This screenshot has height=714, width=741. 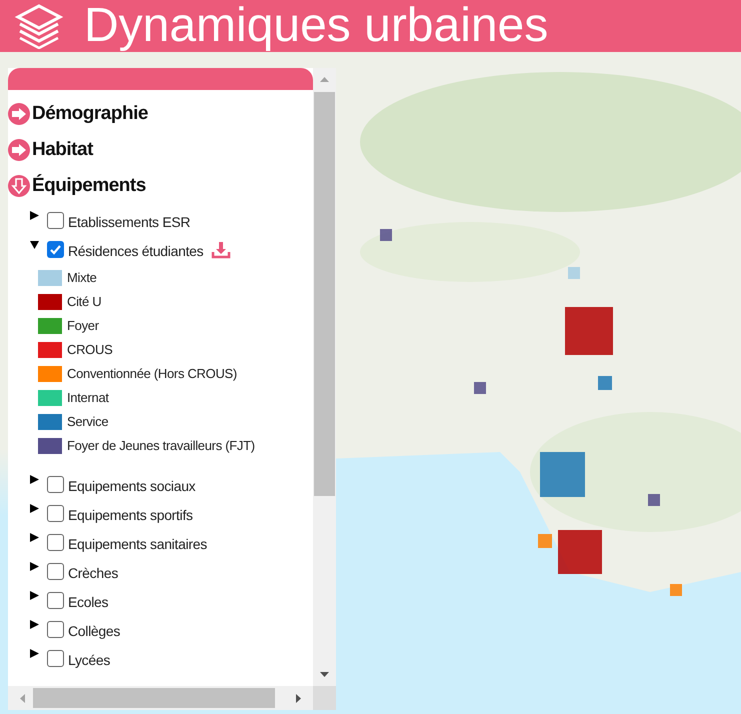 I want to click on legend-label: Mixte, so click(x=82, y=278).